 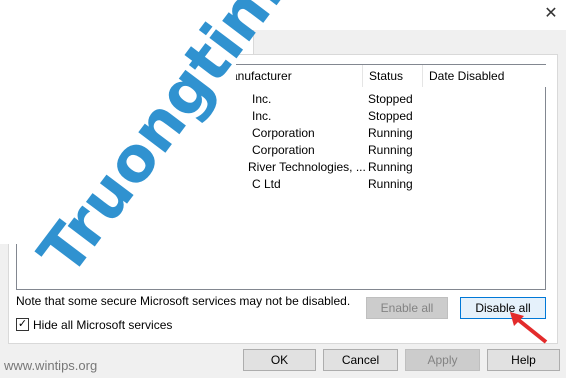 I want to click on close-icon: ✕, so click(x=551, y=14).